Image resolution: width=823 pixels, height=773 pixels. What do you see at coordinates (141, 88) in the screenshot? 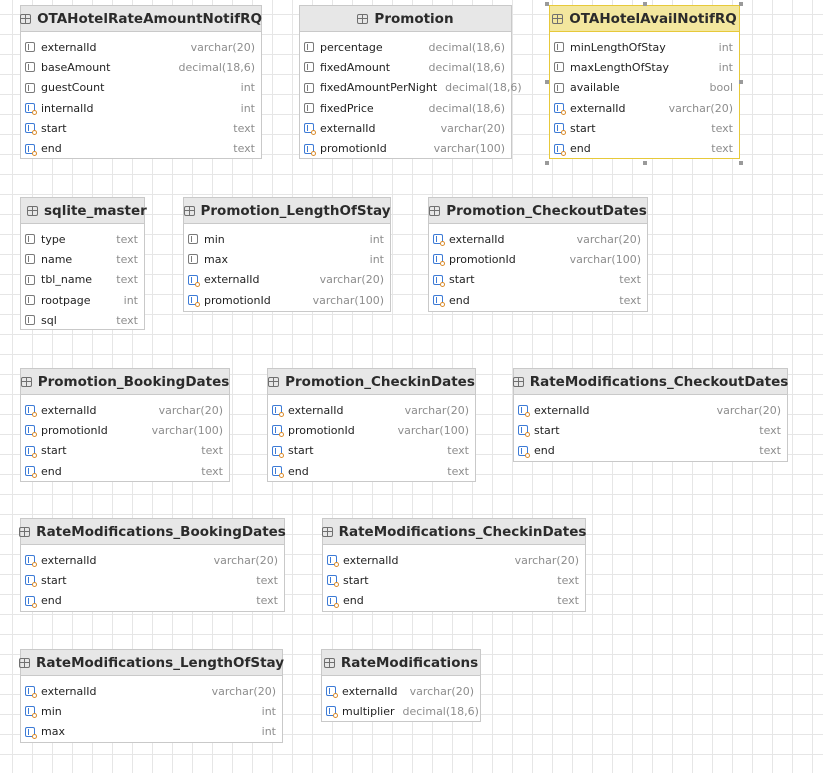
I see `column-row: guestCount int` at bounding box center [141, 88].